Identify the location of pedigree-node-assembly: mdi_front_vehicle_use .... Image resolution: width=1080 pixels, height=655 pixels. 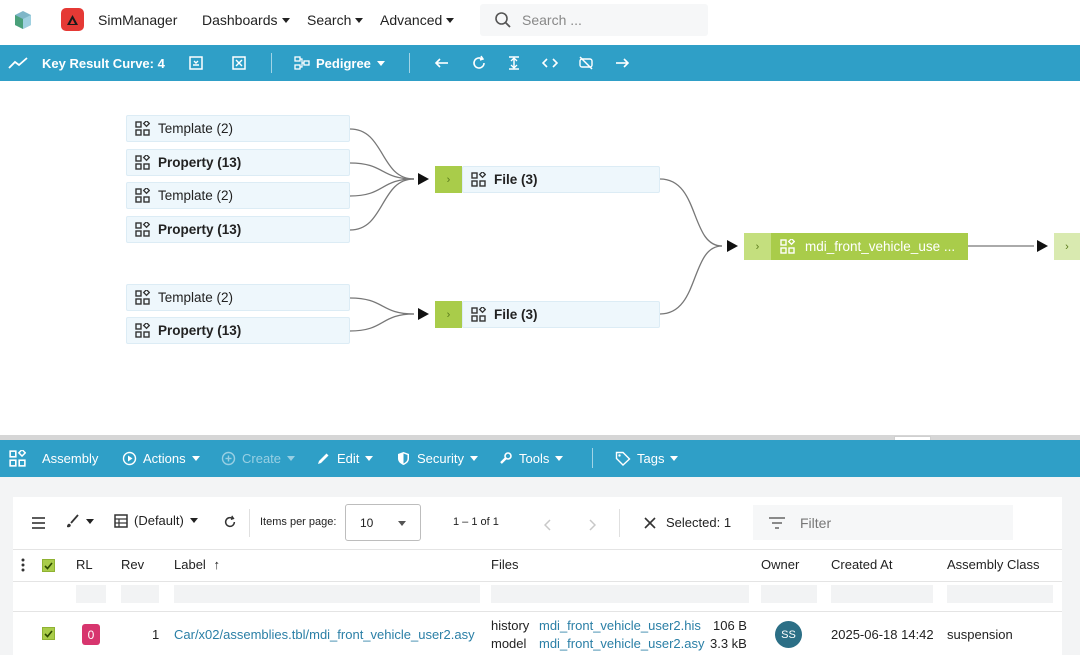
(869, 246).